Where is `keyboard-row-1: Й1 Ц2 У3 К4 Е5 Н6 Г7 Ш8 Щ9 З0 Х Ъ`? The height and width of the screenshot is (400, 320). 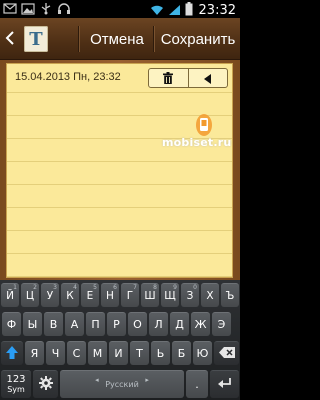 keyboard-row-1: Й1 Ц2 У3 К4 Е5 Н6 Г7 Ш8 Щ9 З0 Х Ъ is located at coordinates (120, 295).